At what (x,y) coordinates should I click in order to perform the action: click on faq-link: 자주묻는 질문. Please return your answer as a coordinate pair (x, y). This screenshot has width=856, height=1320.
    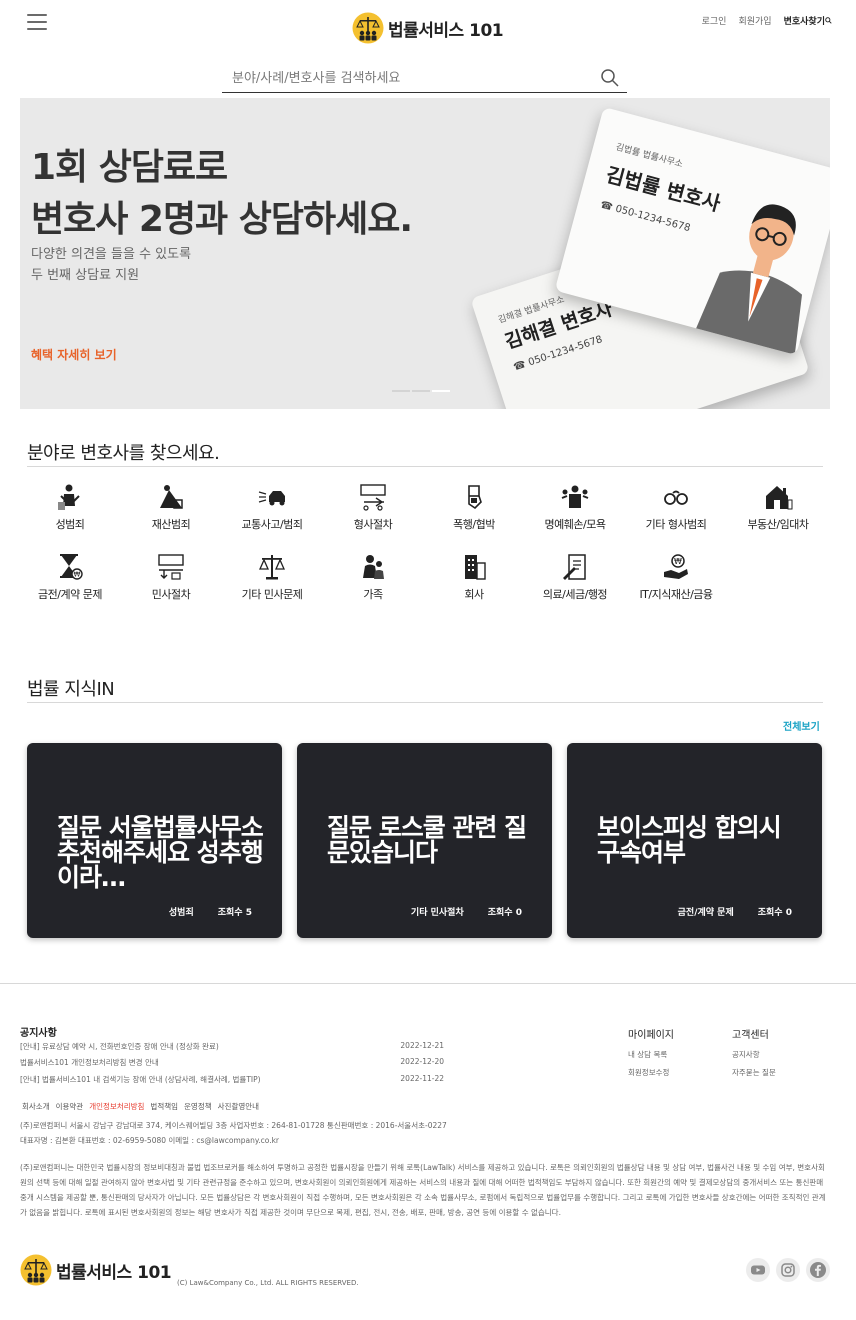
    Looking at the image, I should click on (754, 1072).